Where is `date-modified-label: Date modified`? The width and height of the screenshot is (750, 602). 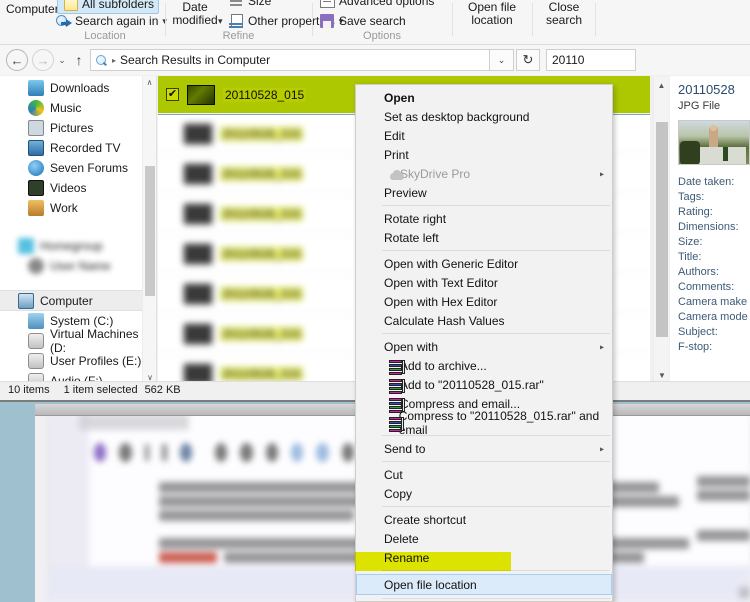 date-modified-label: Date modified is located at coordinates (195, 13).